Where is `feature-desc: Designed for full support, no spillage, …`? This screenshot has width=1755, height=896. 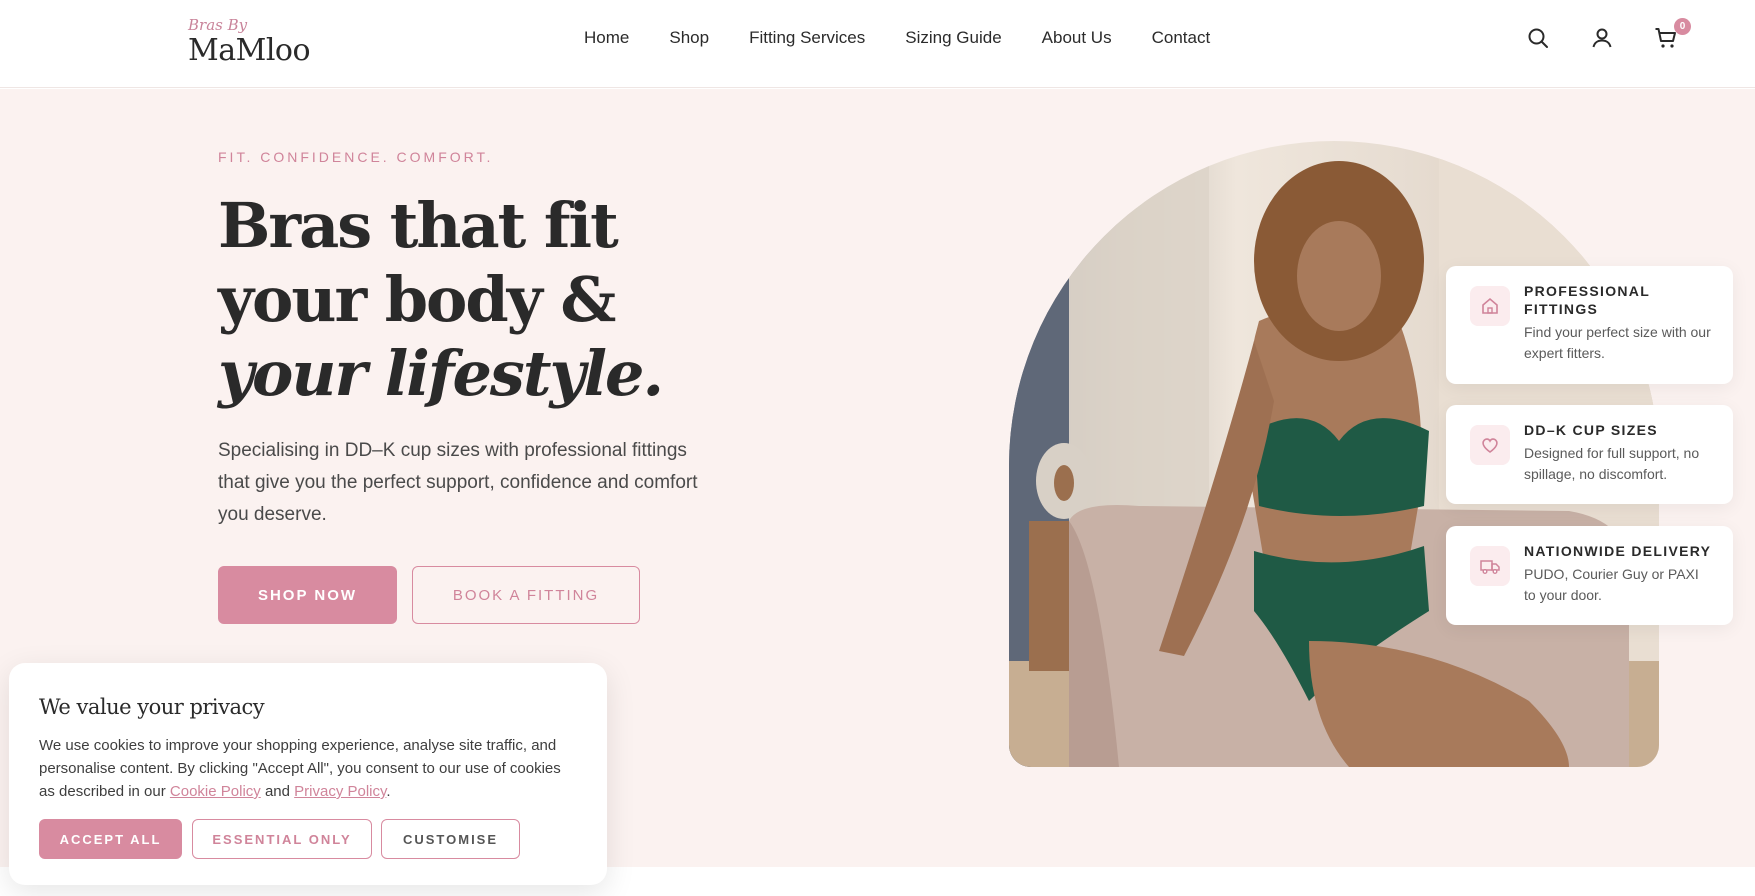
feature-desc: Designed for full support, no spillage, … is located at coordinates (1612, 463).